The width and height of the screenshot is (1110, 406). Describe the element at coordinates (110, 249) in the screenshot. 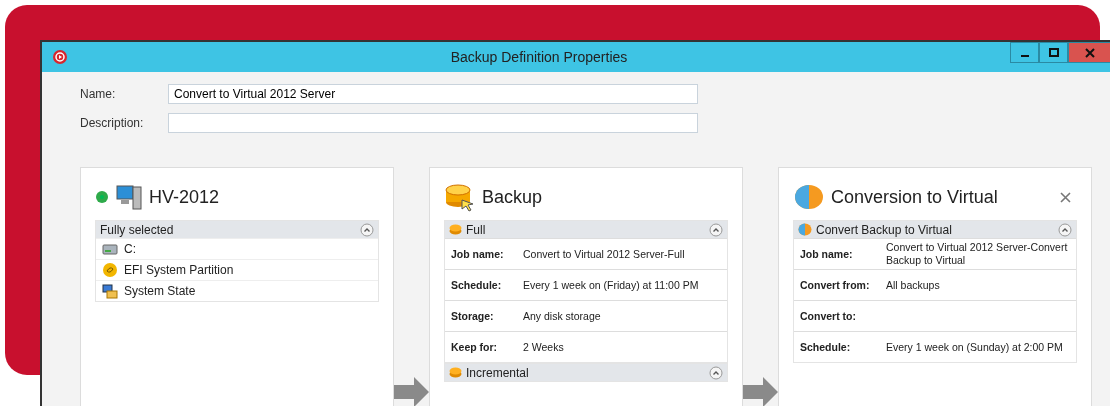

I see `drive-icon` at that location.